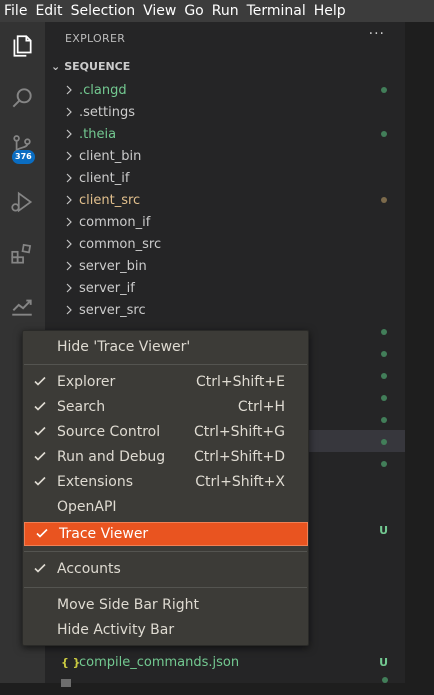 This screenshot has height=695, width=434. What do you see at coordinates (107, 288) in the screenshot?
I see `tree-folder-name: server_if` at bounding box center [107, 288].